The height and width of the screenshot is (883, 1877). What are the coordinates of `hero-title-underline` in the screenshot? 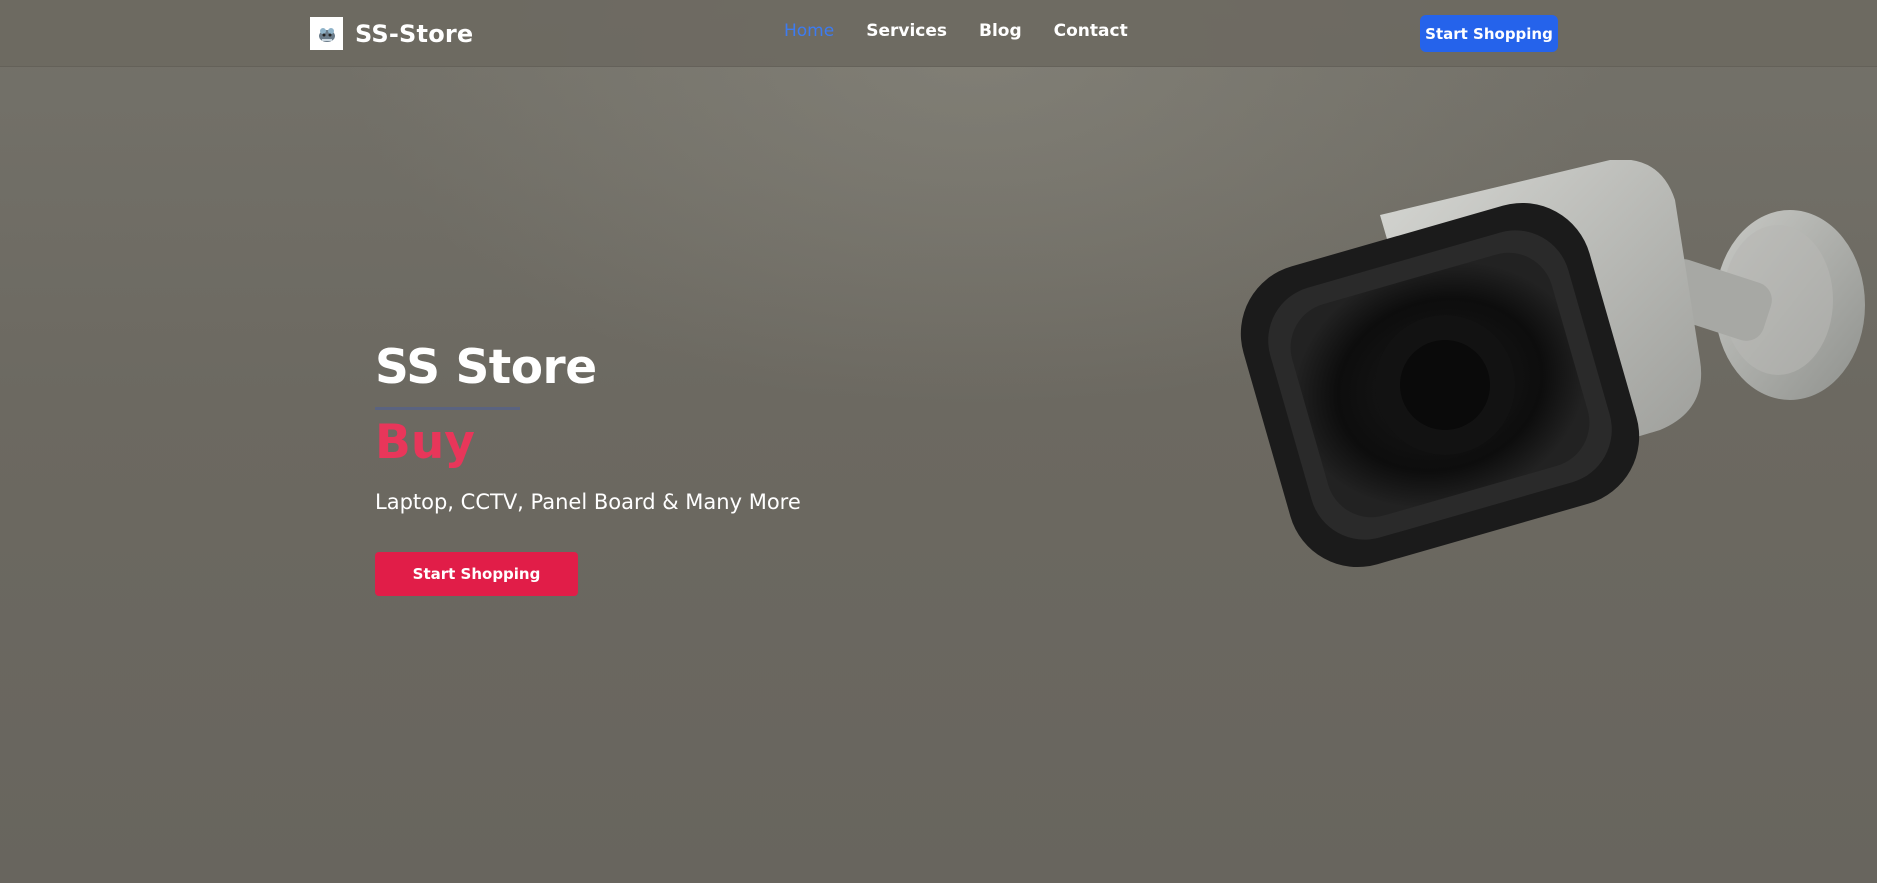 It's located at (447, 408).